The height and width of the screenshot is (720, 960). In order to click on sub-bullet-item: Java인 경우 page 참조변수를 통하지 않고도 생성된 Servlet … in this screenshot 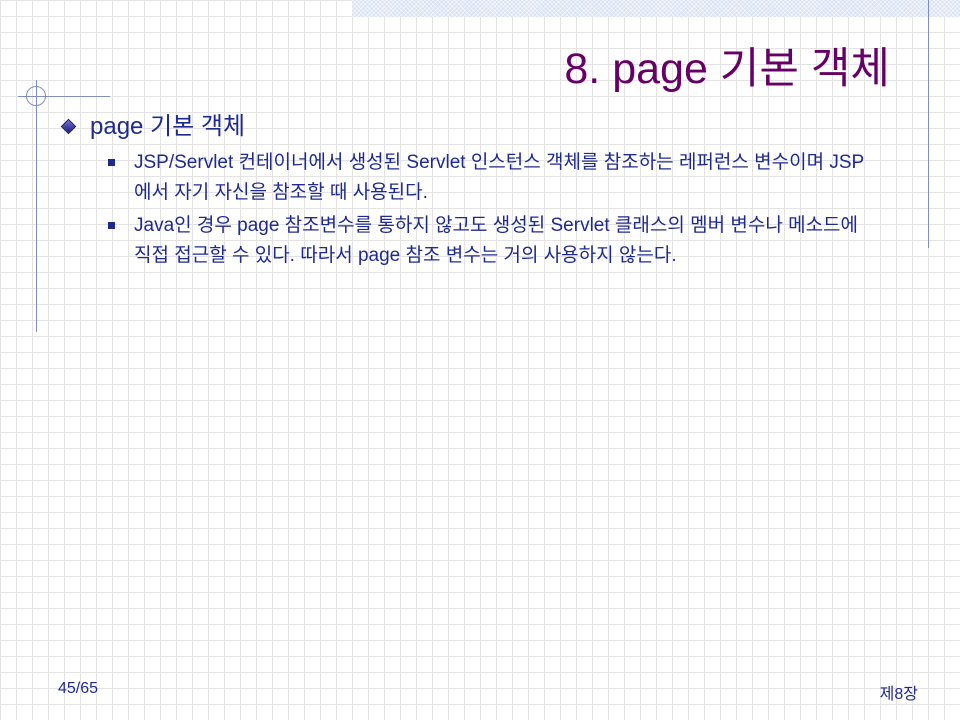, I will do `click(492, 241)`.